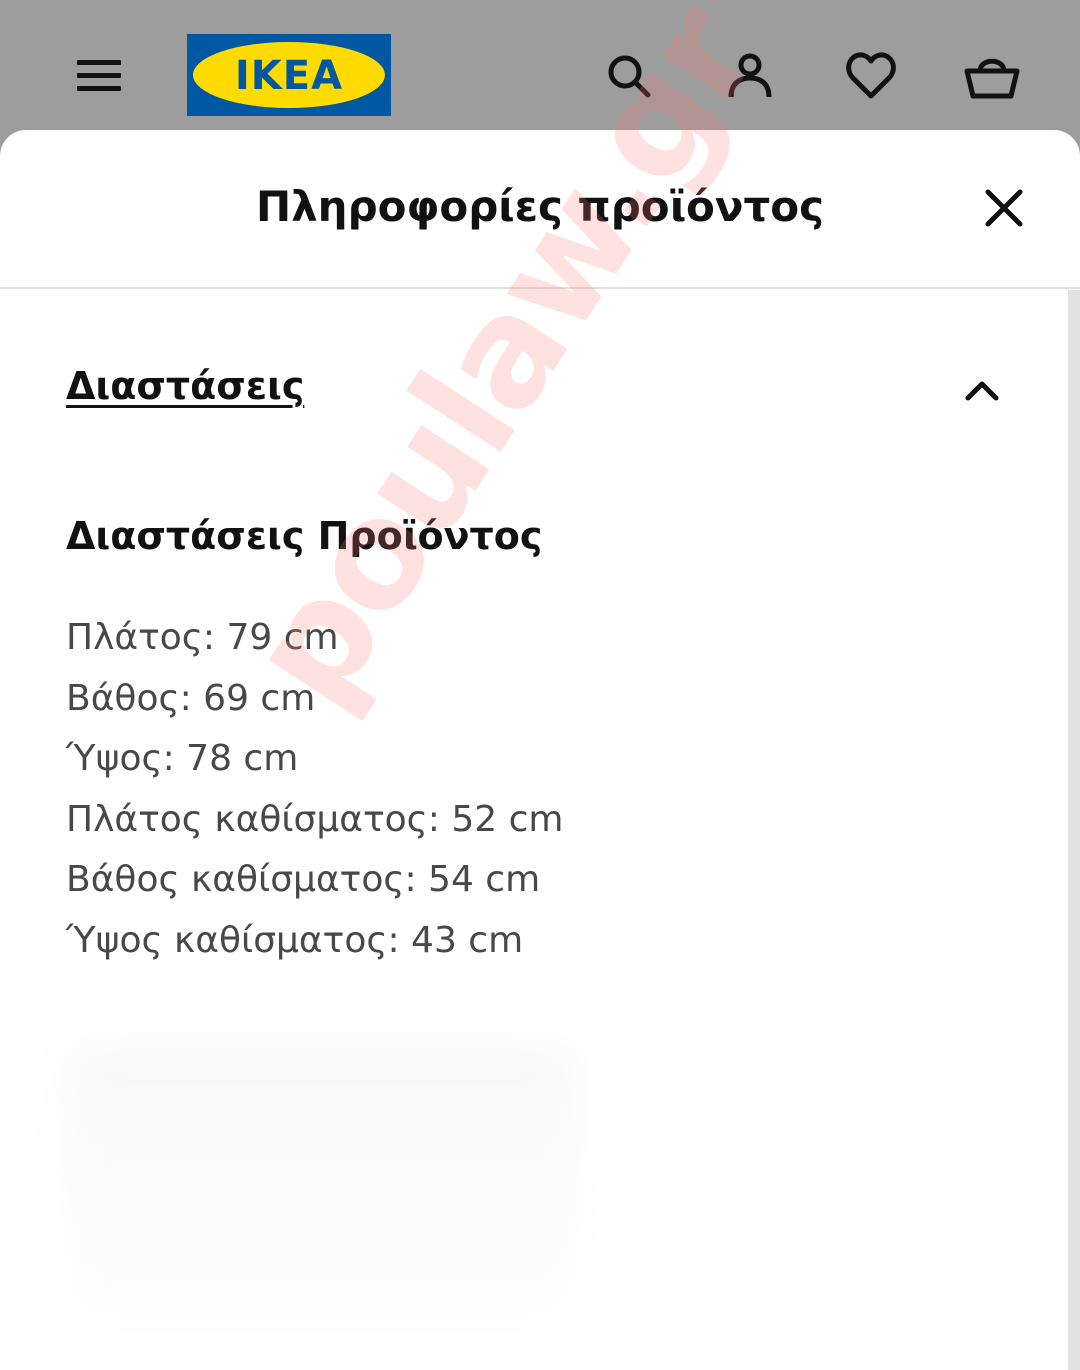 Image resolution: width=1080 pixels, height=1370 pixels. I want to click on search-icon, so click(629, 76).